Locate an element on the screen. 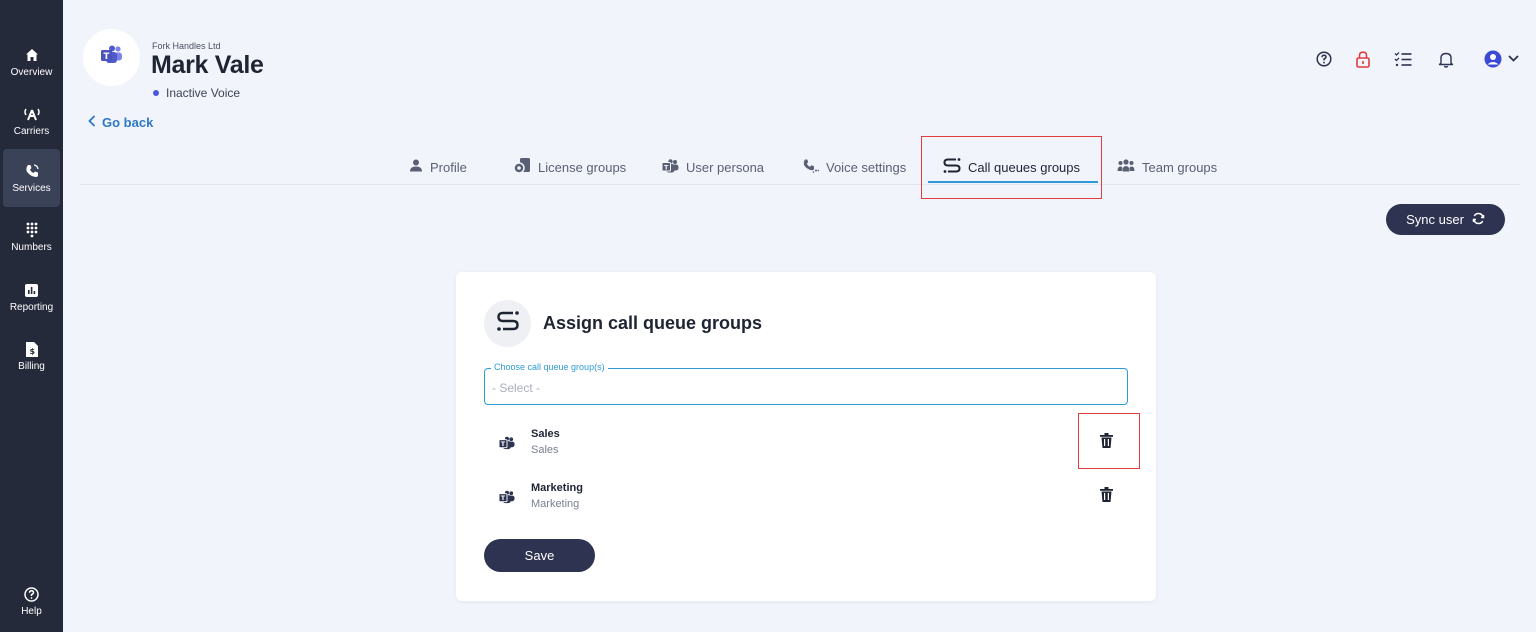  sidebar-item-overview: Overview is located at coordinates (31, 62).